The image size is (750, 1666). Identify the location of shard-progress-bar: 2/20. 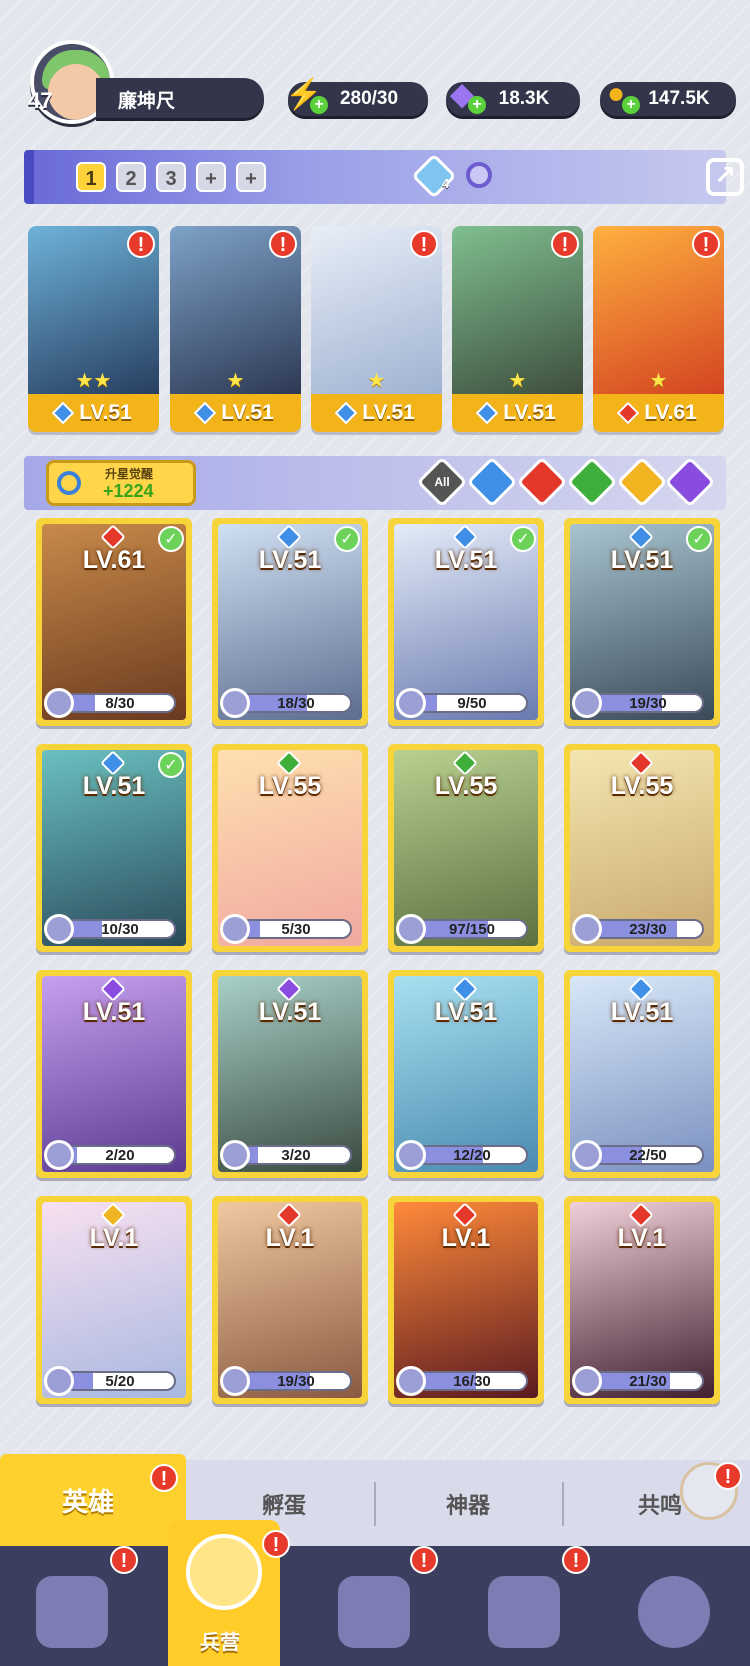
(120, 1155).